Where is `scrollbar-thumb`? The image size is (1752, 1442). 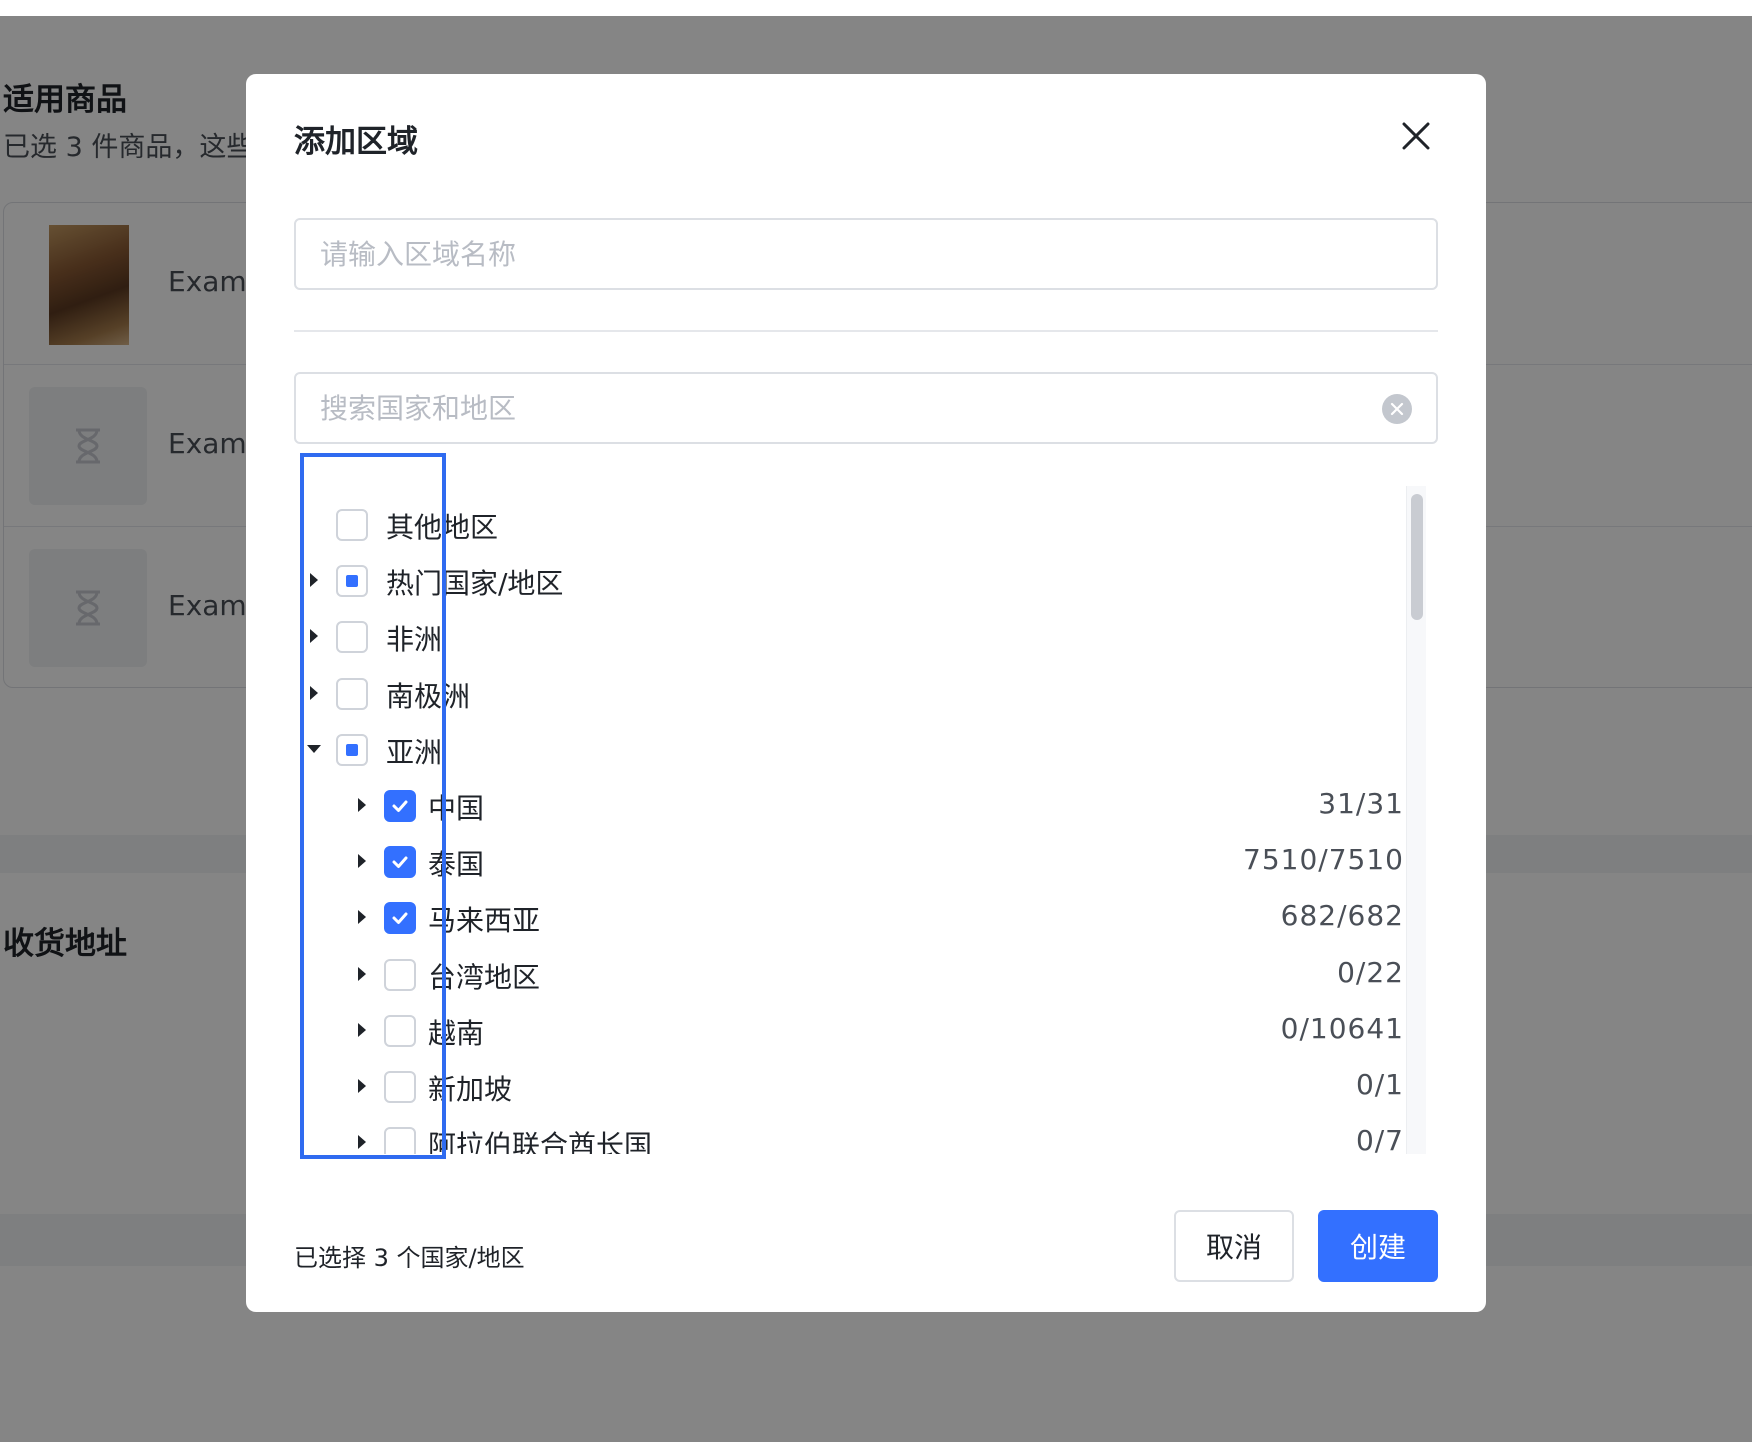
scrollbar-thumb is located at coordinates (1417, 557).